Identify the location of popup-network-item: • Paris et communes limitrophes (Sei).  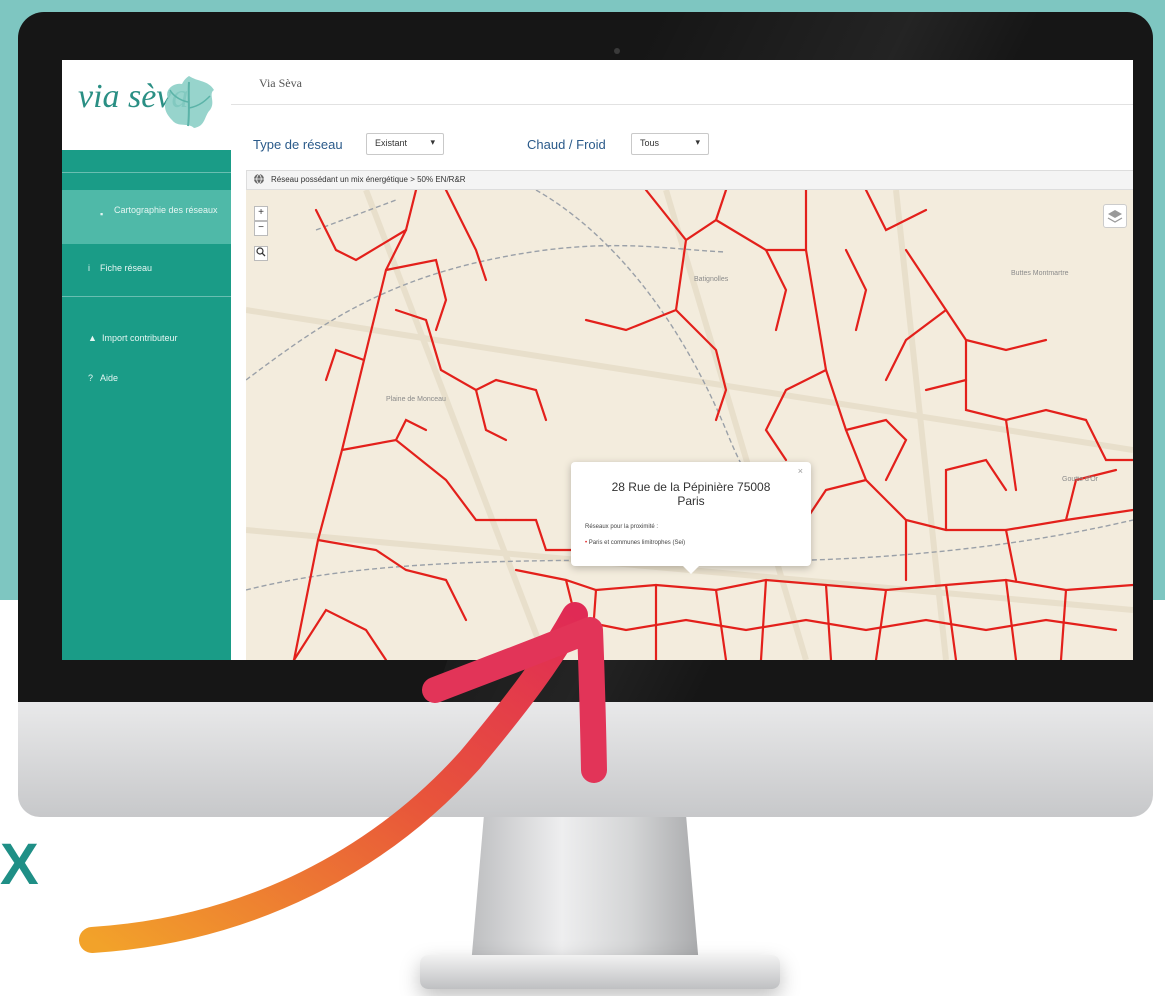
(635, 543).